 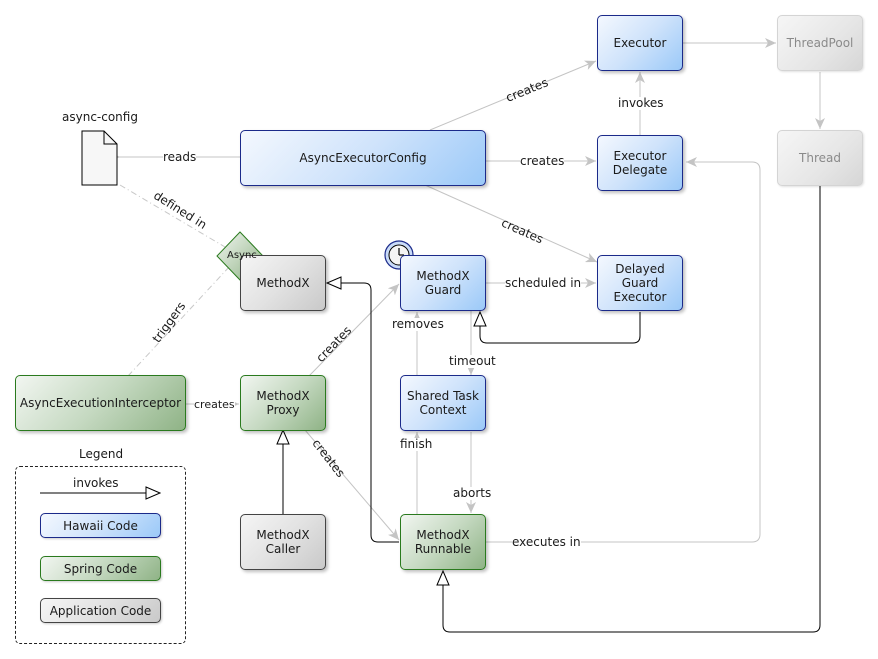 I want to click on node-method-x-runnable: MethodX Runnable, so click(x=443, y=542).